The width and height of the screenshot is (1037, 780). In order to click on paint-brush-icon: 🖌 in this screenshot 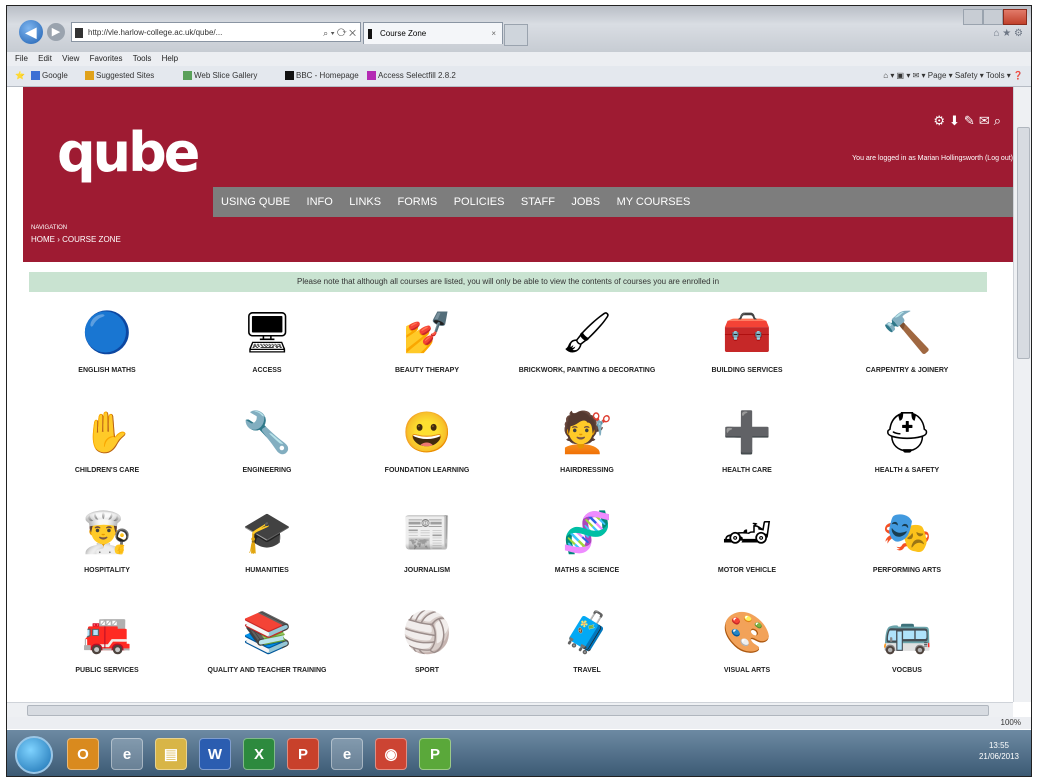, I will do `click(587, 332)`.